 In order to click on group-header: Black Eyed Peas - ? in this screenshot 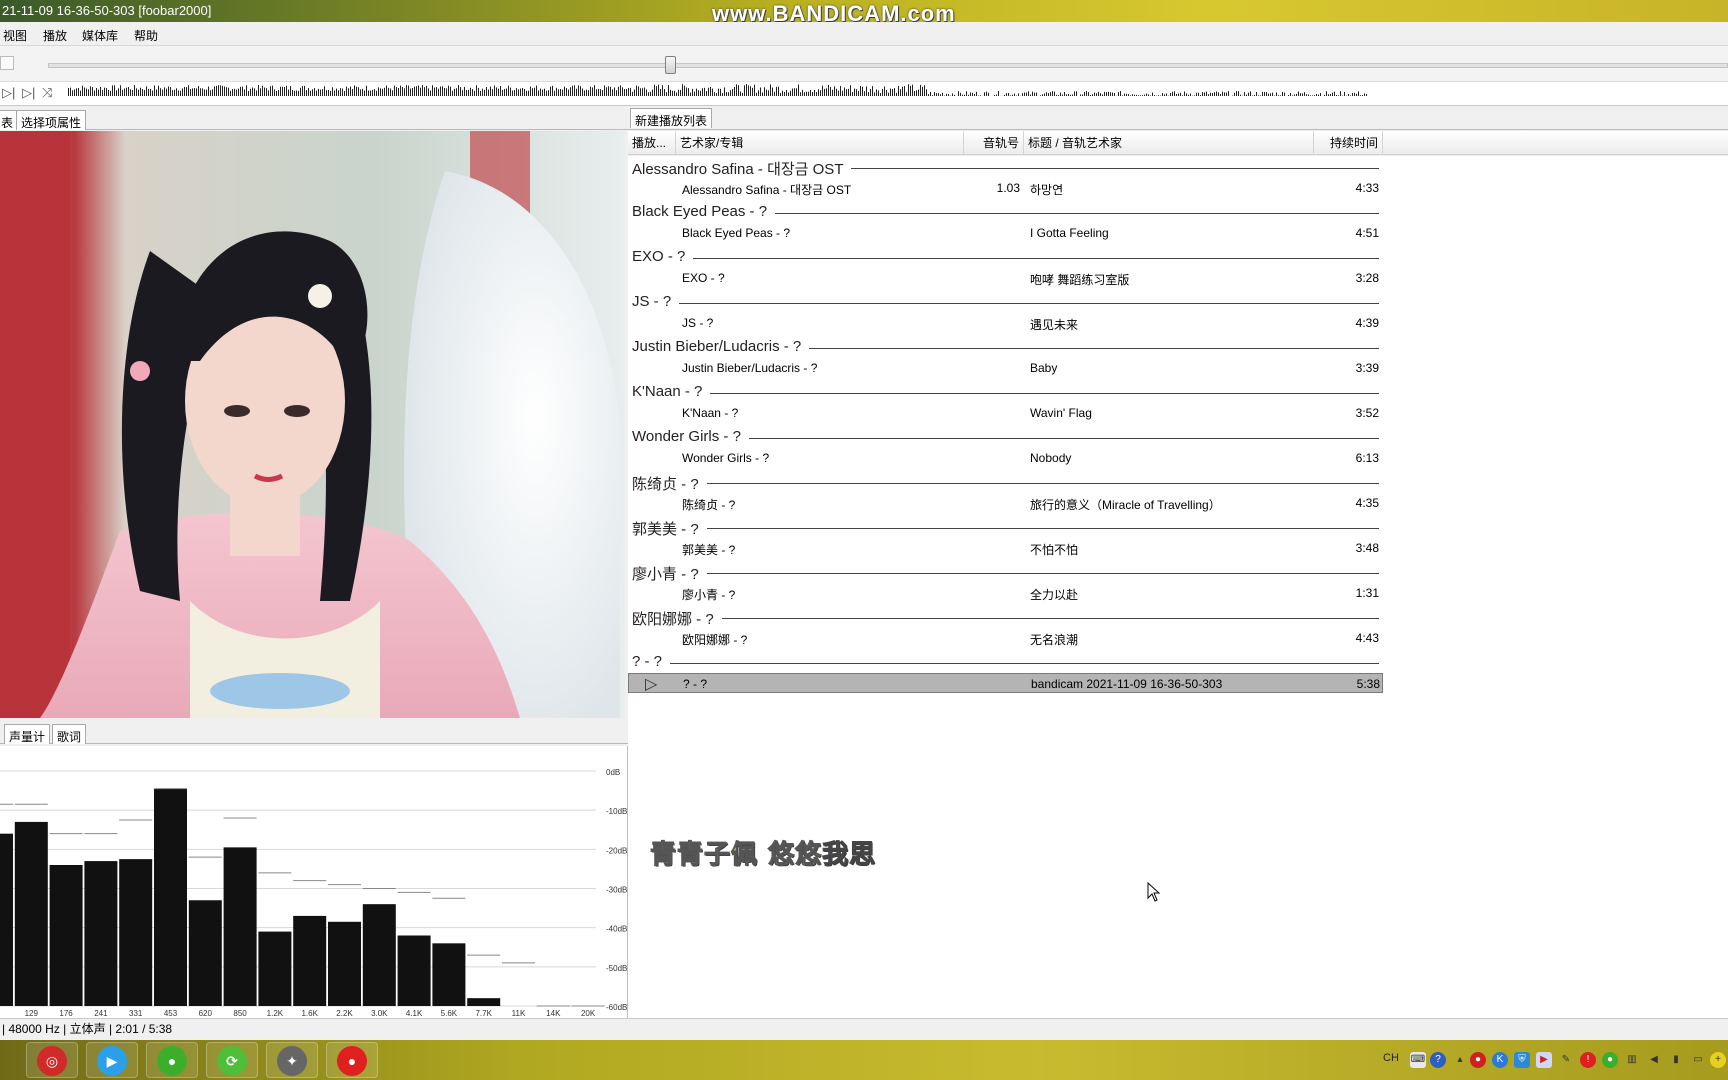, I will do `click(1005, 213)`.